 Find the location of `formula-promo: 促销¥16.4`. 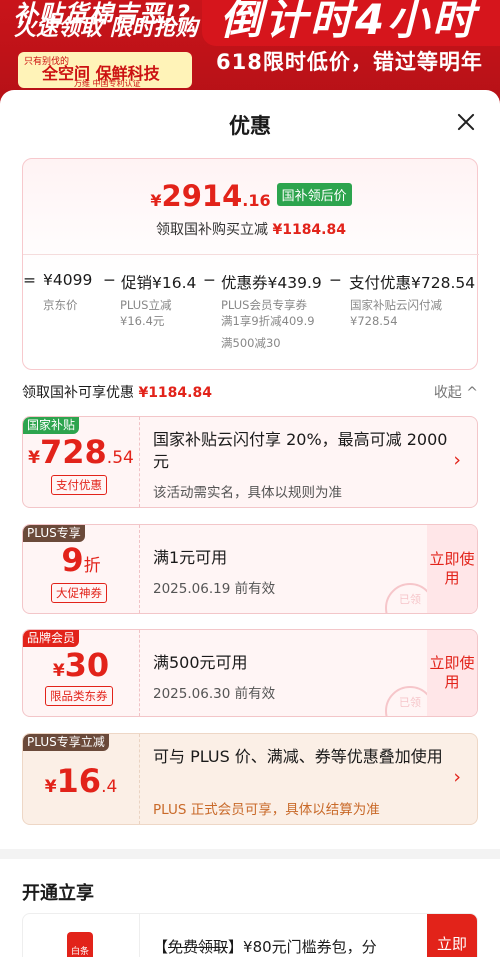

formula-promo: 促销¥16.4 is located at coordinates (159, 283).